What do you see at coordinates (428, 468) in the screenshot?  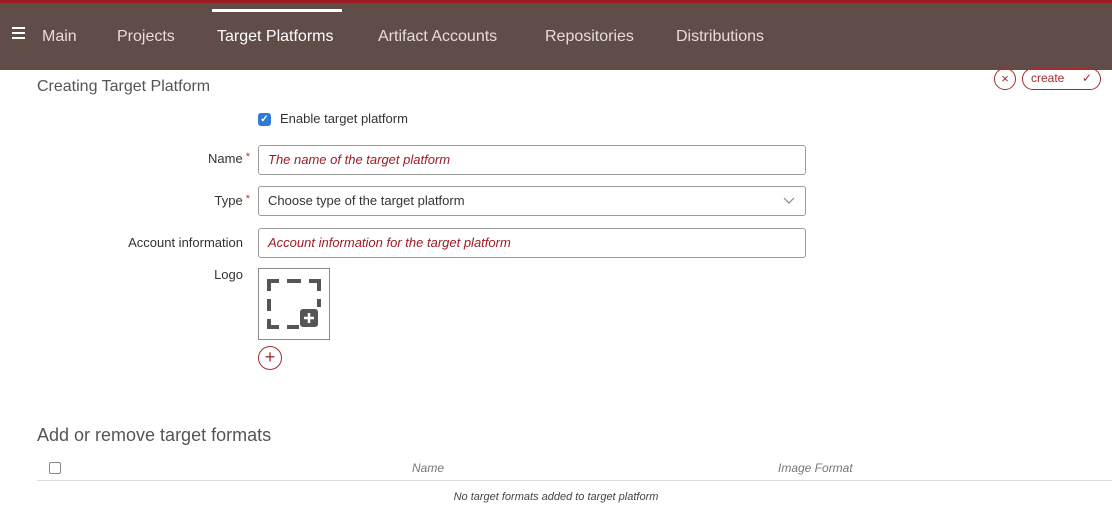 I see `column-header-name: Name` at bounding box center [428, 468].